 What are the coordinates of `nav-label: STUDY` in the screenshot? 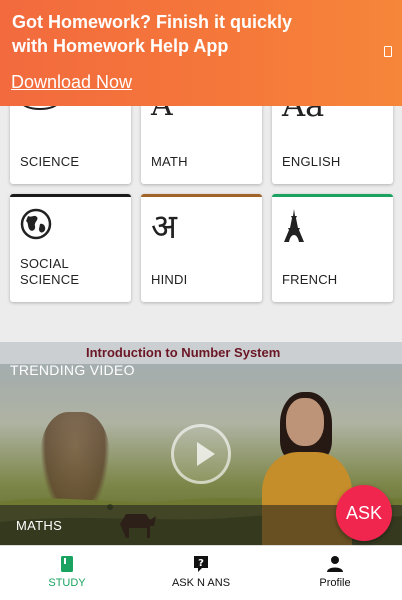 It's located at (67, 583).